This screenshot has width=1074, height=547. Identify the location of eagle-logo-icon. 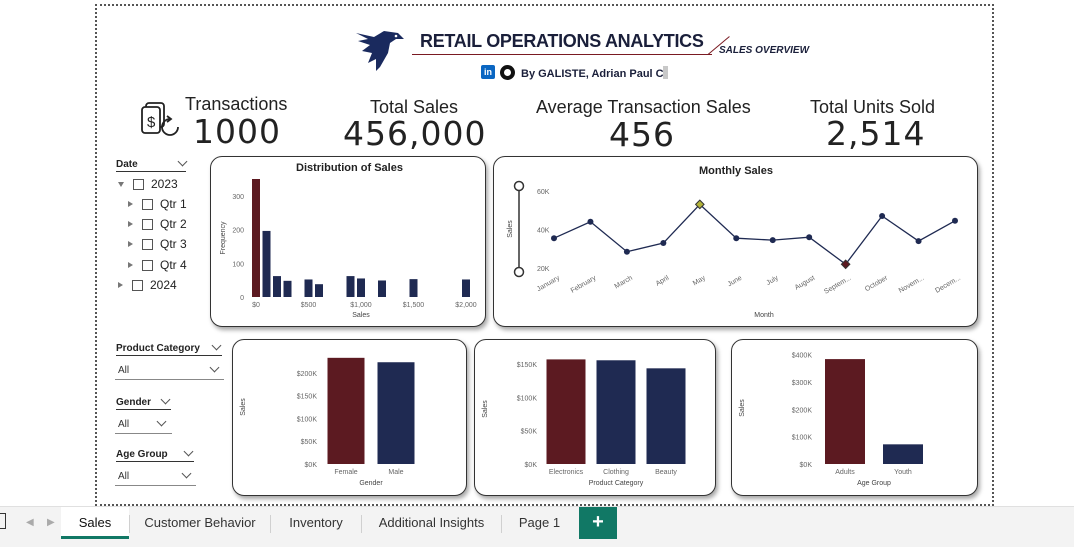
(380, 51).